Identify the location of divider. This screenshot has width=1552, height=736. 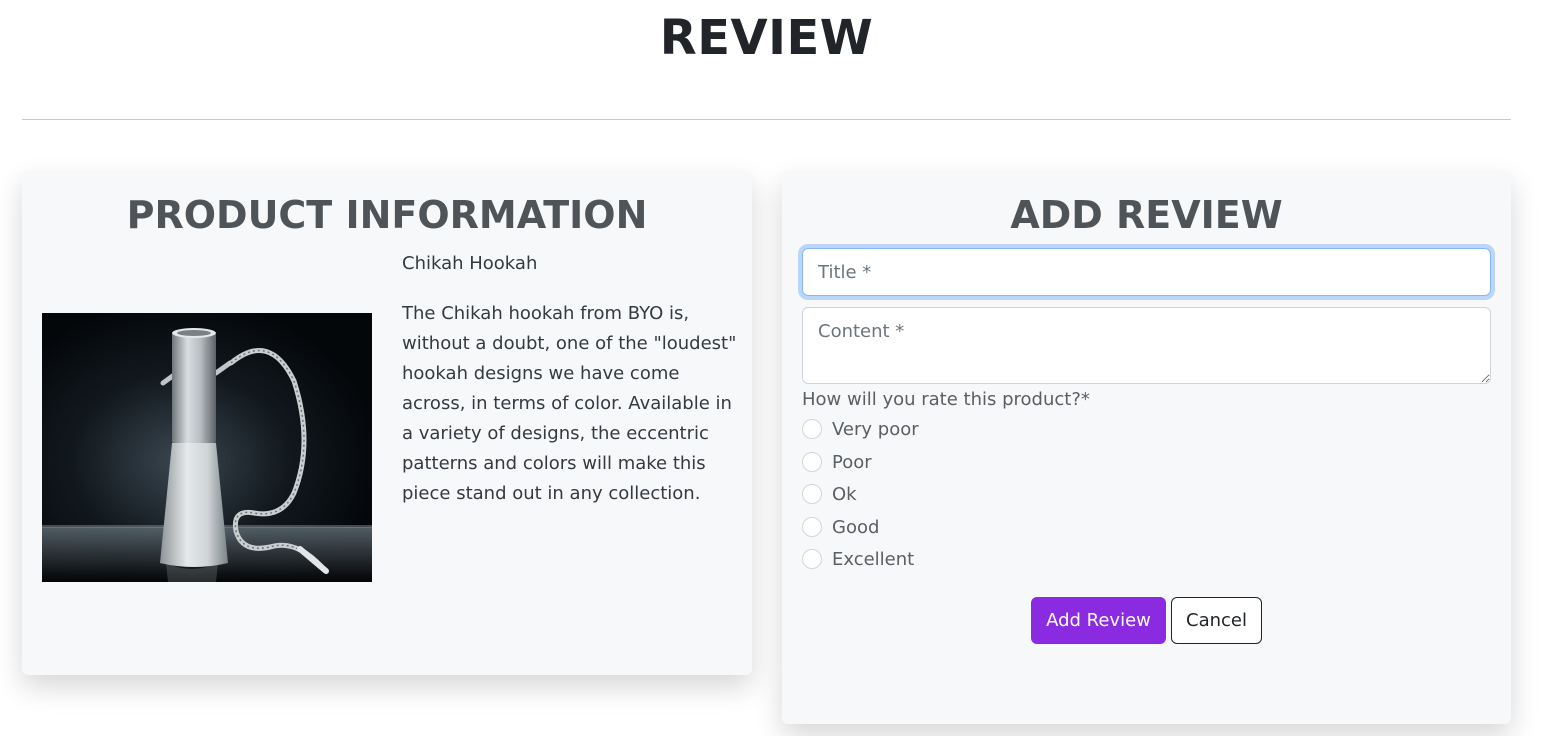
(766, 119).